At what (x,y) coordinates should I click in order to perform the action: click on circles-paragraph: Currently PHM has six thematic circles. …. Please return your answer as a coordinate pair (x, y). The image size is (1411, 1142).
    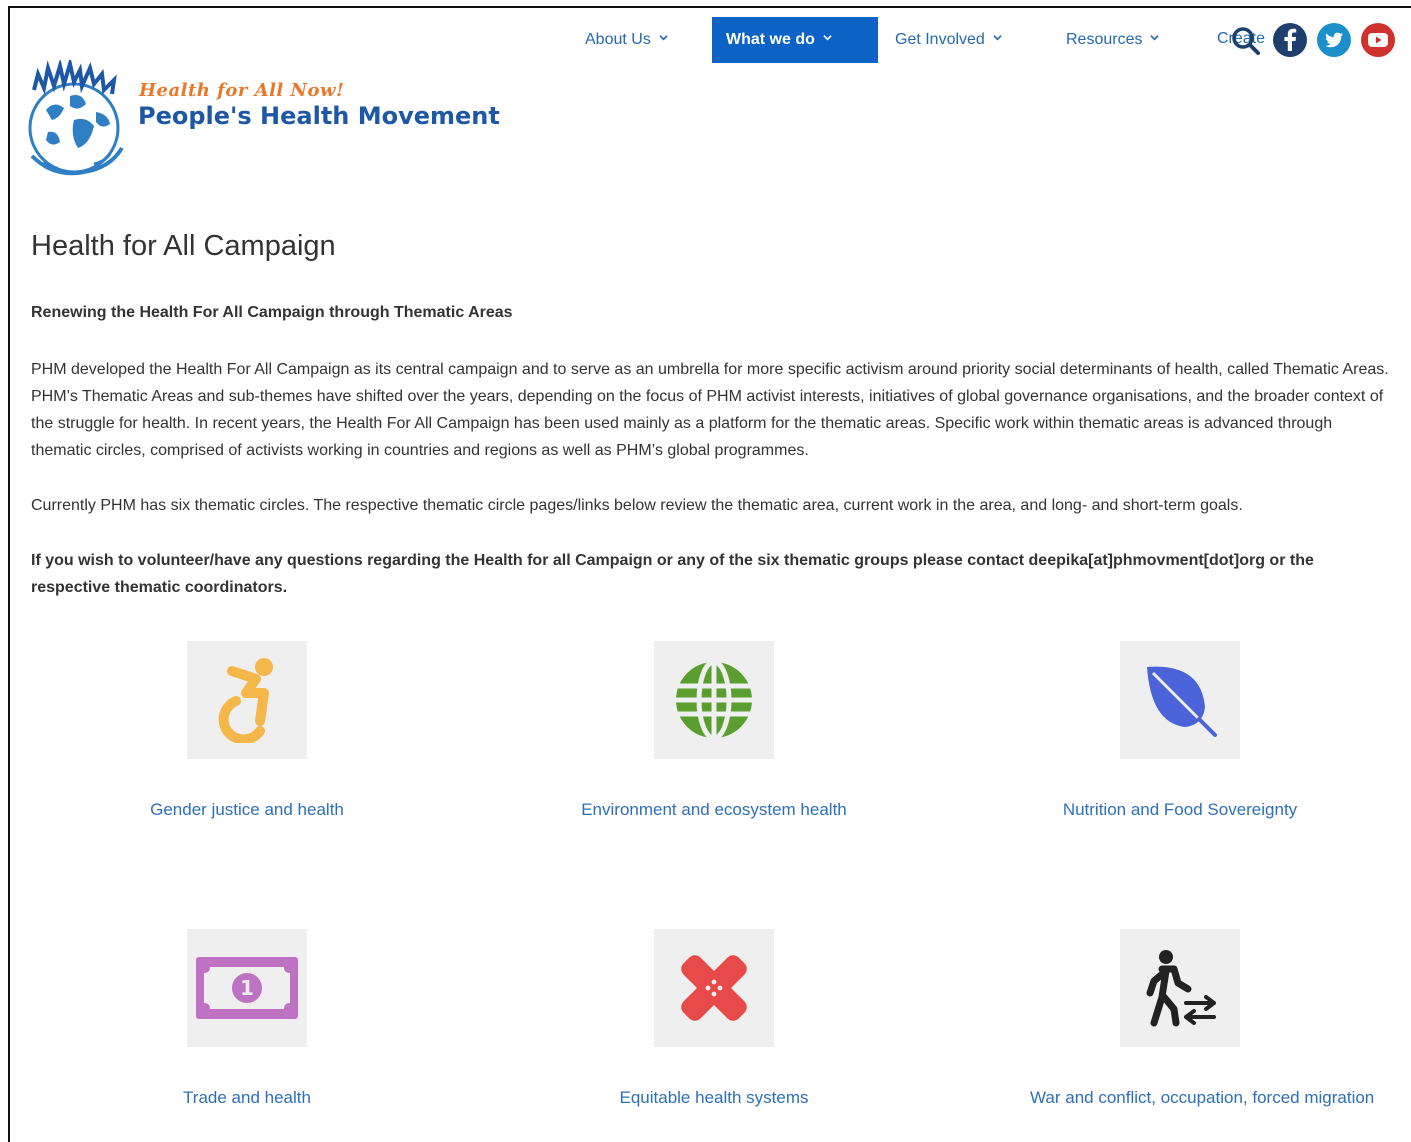
    Looking at the image, I should click on (637, 505).